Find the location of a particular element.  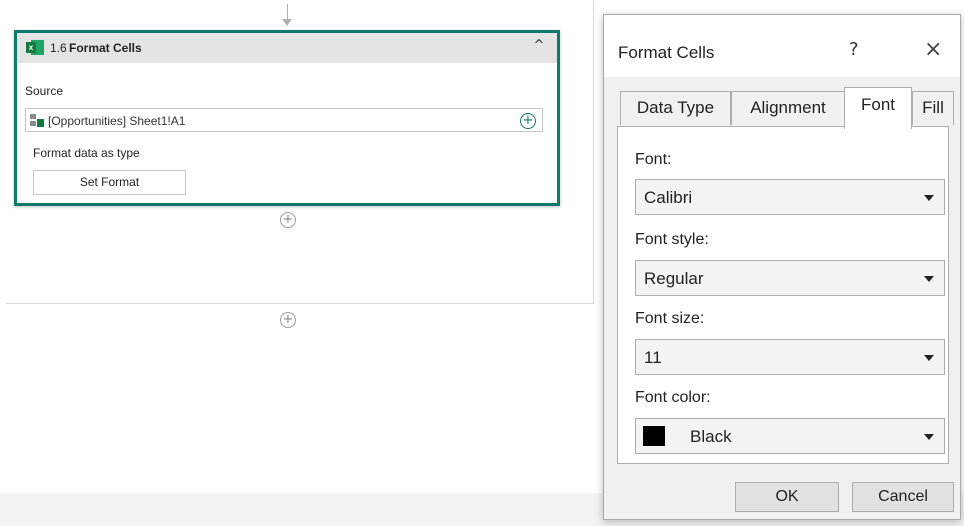

add-source-icon: + is located at coordinates (528, 121).